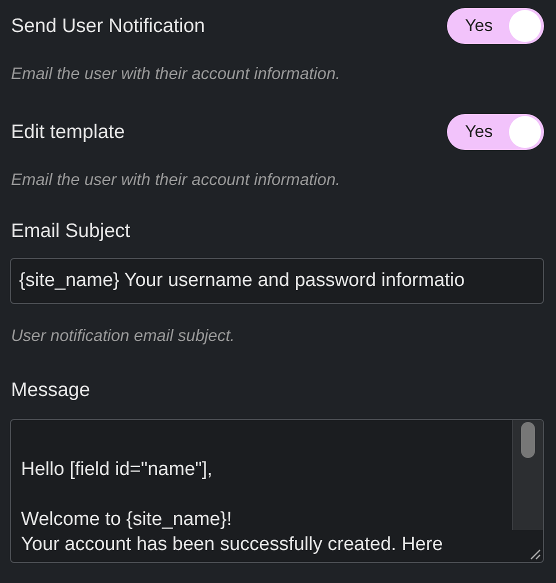 This screenshot has width=556, height=583. What do you see at coordinates (277, 281) in the screenshot?
I see `subject-input: {site_name} Your username and password informatio` at bounding box center [277, 281].